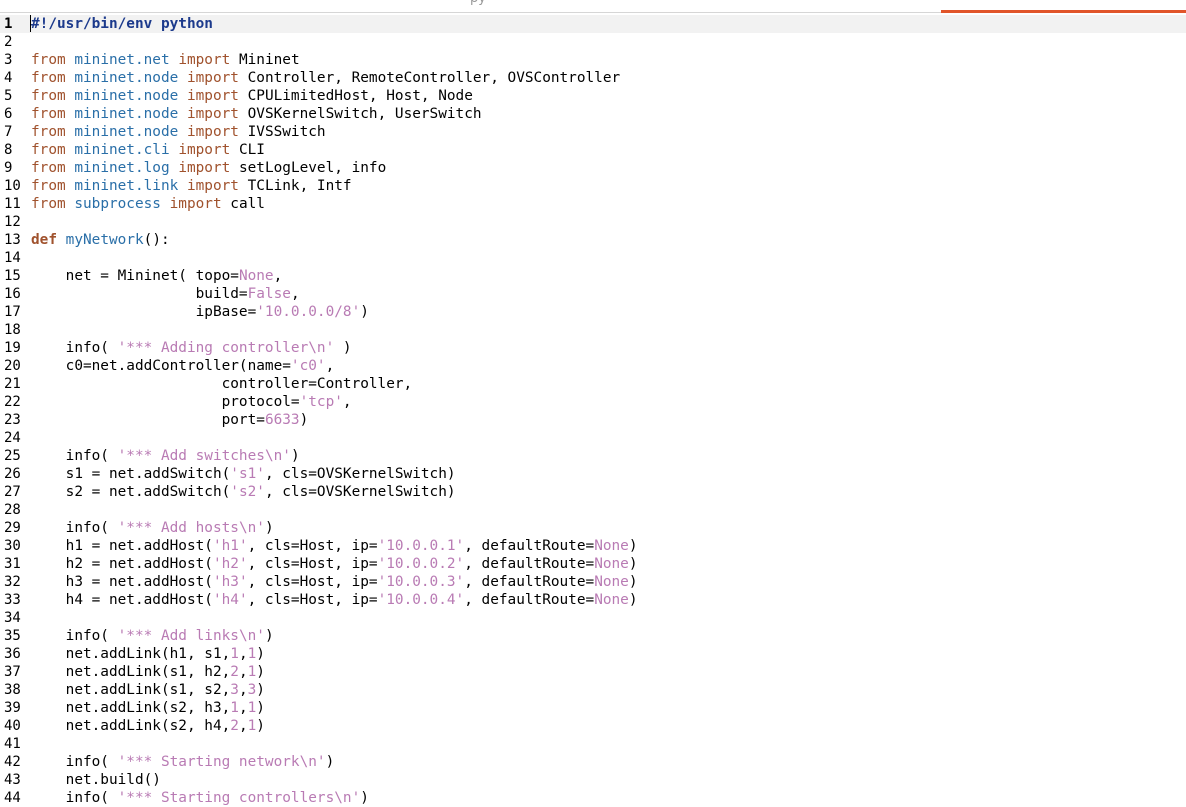  Describe the element at coordinates (12, 204) in the screenshot. I see `line-number: 11` at that location.